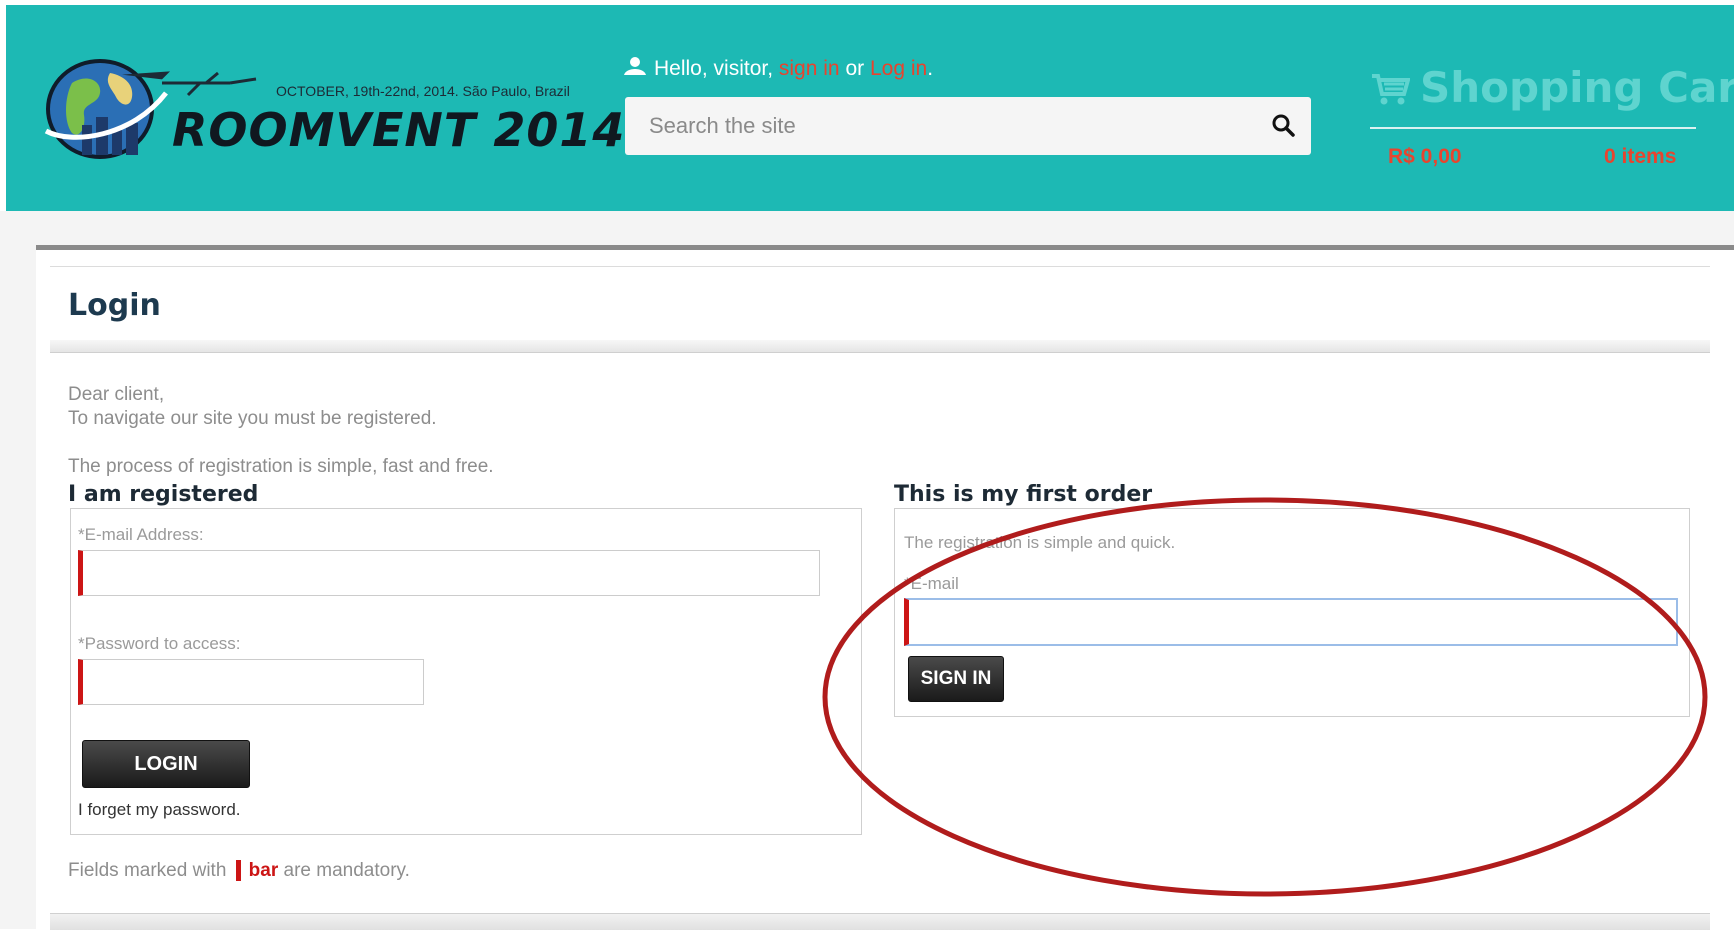  I want to click on shopping-cart-link: Shopping Cart, so click(1552, 87).